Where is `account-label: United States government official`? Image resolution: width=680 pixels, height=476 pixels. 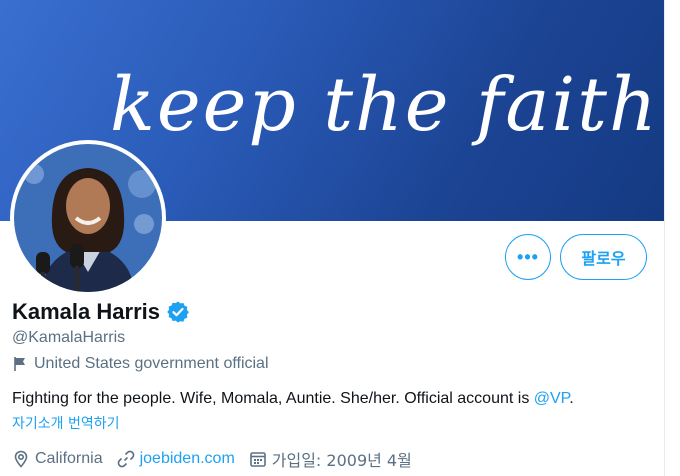 account-label: United States government official is located at coordinates (140, 364).